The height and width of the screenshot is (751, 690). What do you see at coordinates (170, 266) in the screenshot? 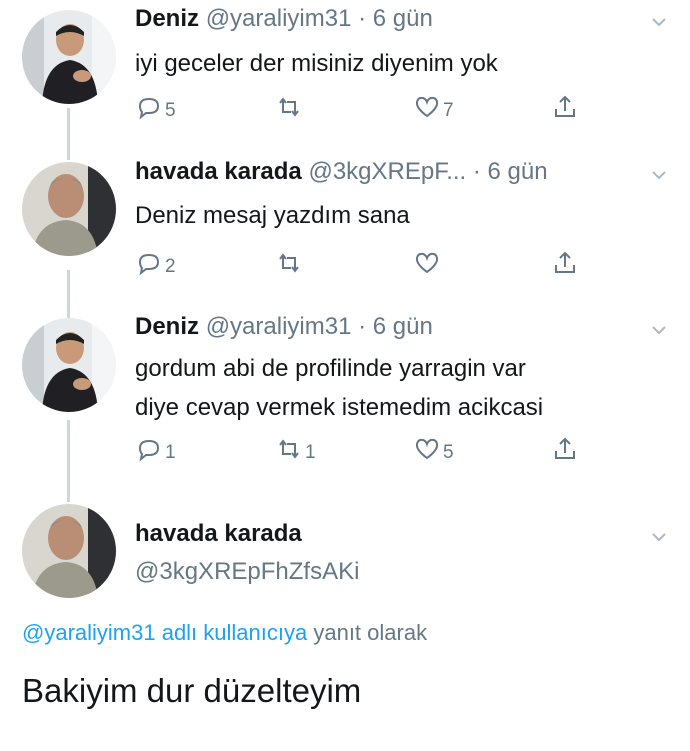
I see `reply-count: 2` at bounding box center [170, 266].